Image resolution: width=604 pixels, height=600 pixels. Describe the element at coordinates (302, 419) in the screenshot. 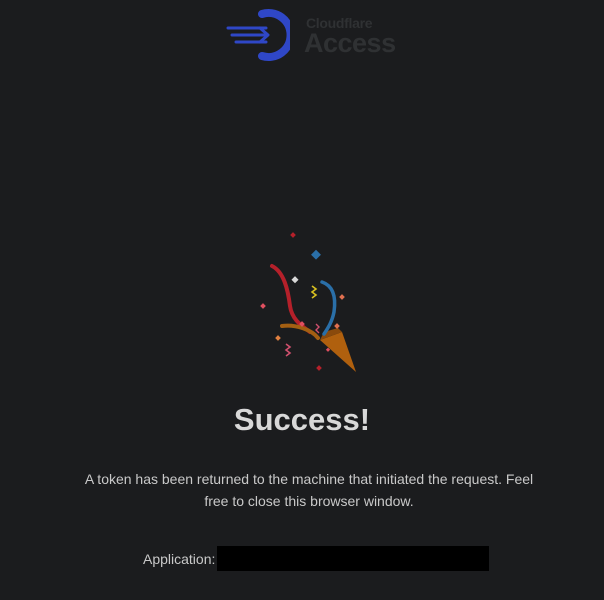

I see `page-title: Success!` at that location.